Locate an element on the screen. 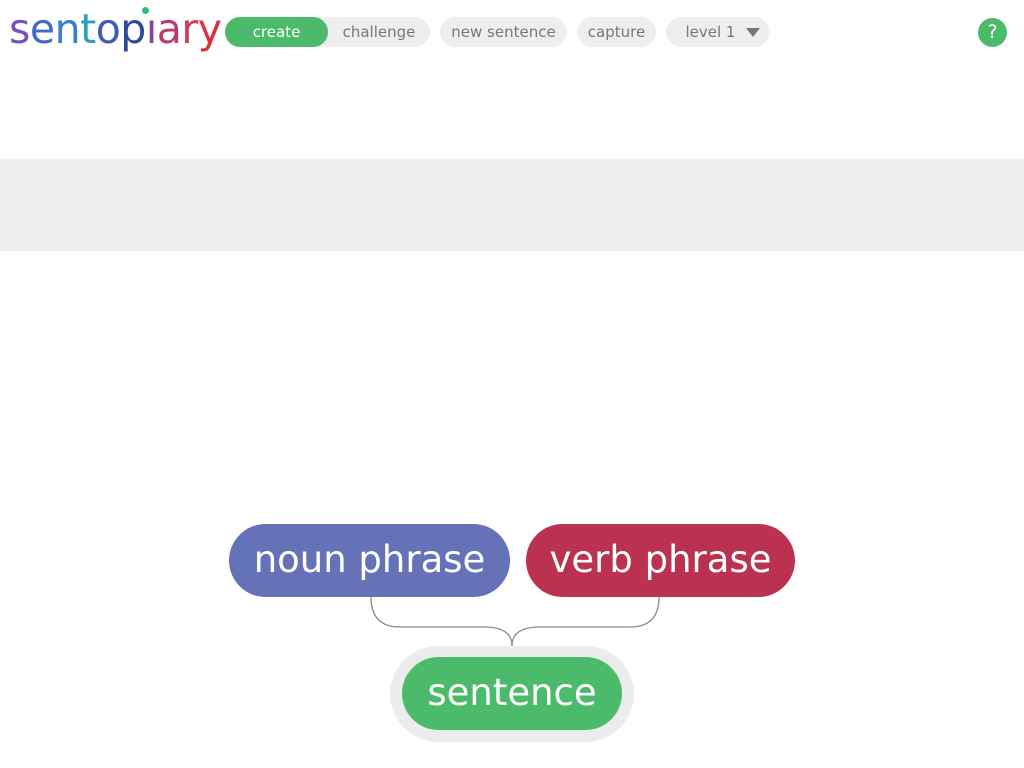 The height and width of the screenshot is (768, 1024). level-dropdown: level 1 is located at coordinates (717, 32).